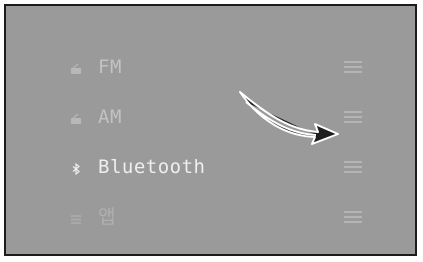 The image size is (423, 262). Describe the element at coordinates (110, 67) in the screenshot. I see `source-label-fm: FM` at that location.